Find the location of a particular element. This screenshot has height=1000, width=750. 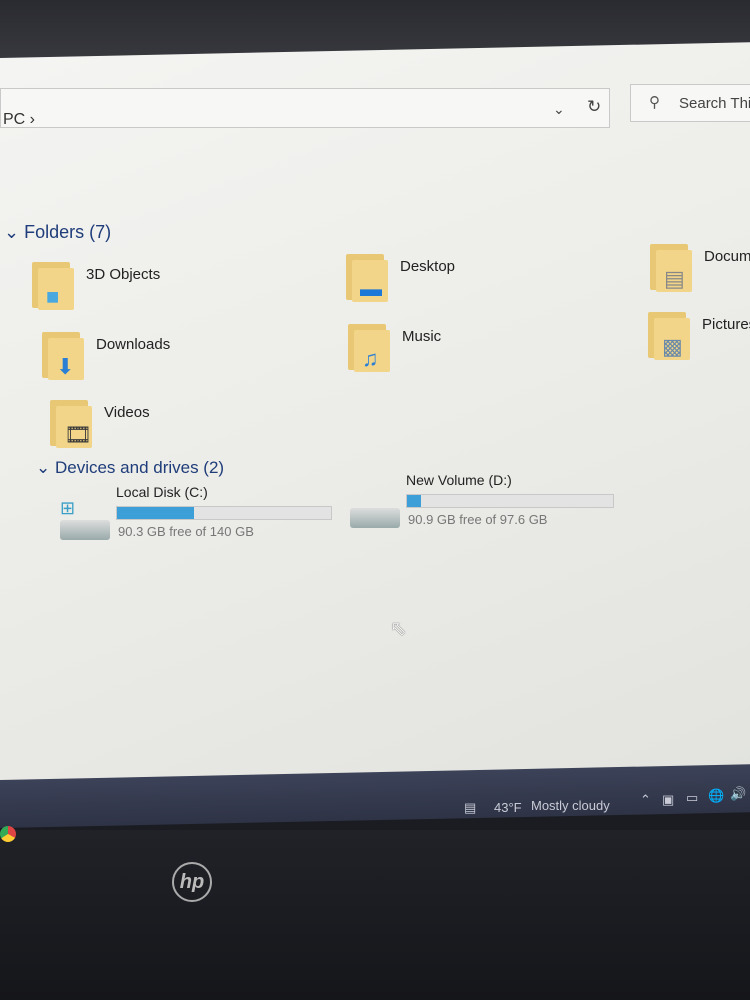

folder-label: Docum is located at coordinates (727, 256).